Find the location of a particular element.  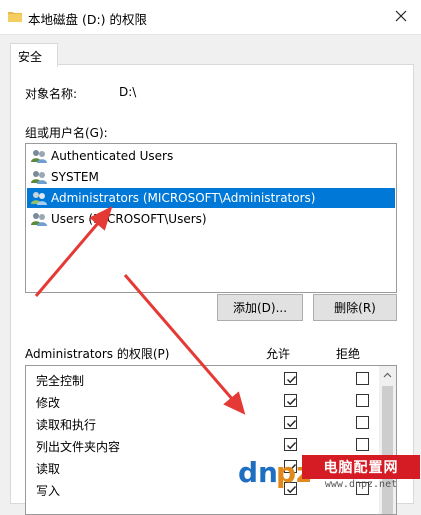

list-item: Authenticated Users is located at coordinates (211, 156).